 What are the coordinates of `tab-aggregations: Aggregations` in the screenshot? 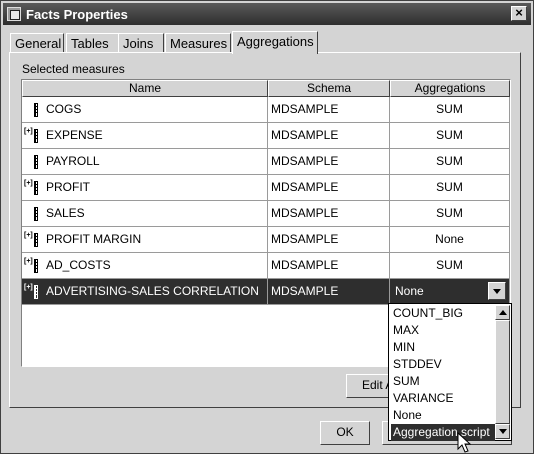 It's located at (275, 42).